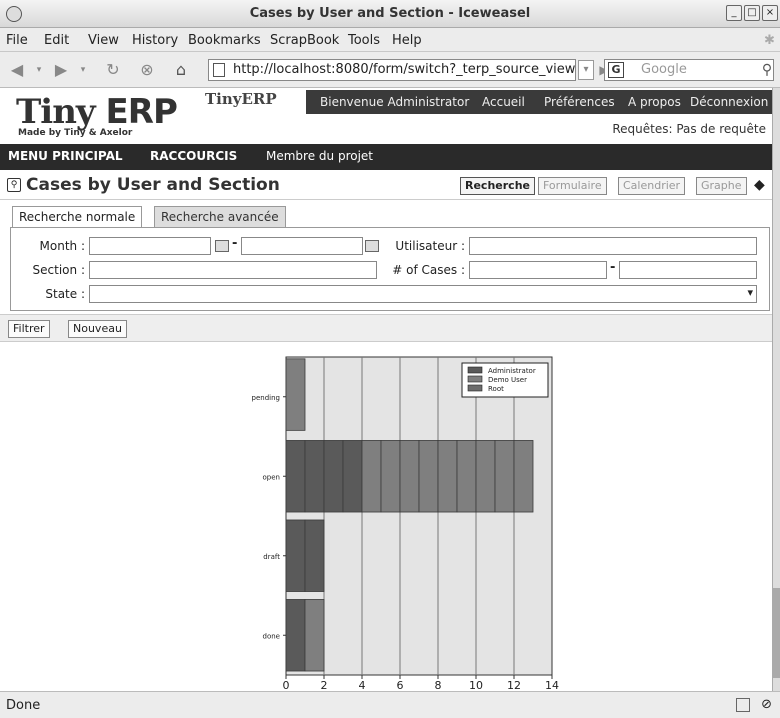 The width and height of the screenshot is (780, 718). I want to click on x-tick-label: 2, so click(324, 685).